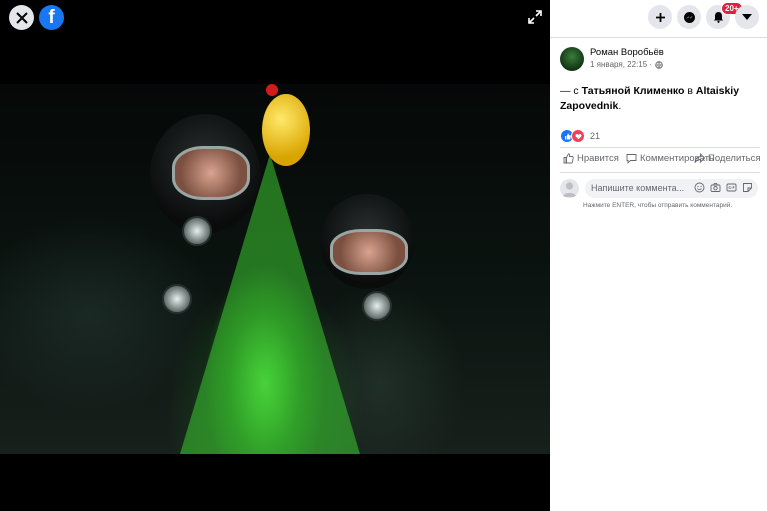 The width and height of the screenshot is (767, 511). What do you see at coordinates (369, 252) in the screenshot?
I see `diver-right-mask` at bounding box center [369, 252].